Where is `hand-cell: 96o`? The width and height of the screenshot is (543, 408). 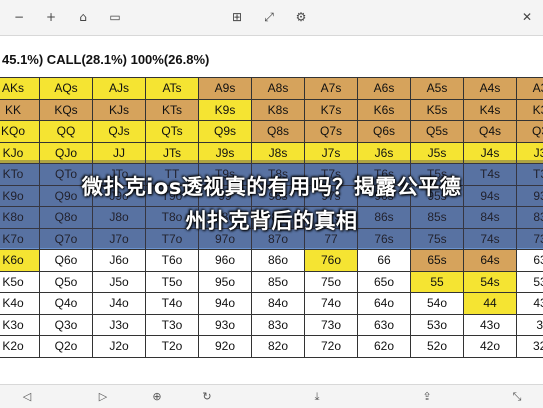 hand-cell: 96o is located at coordinates (225, 261).